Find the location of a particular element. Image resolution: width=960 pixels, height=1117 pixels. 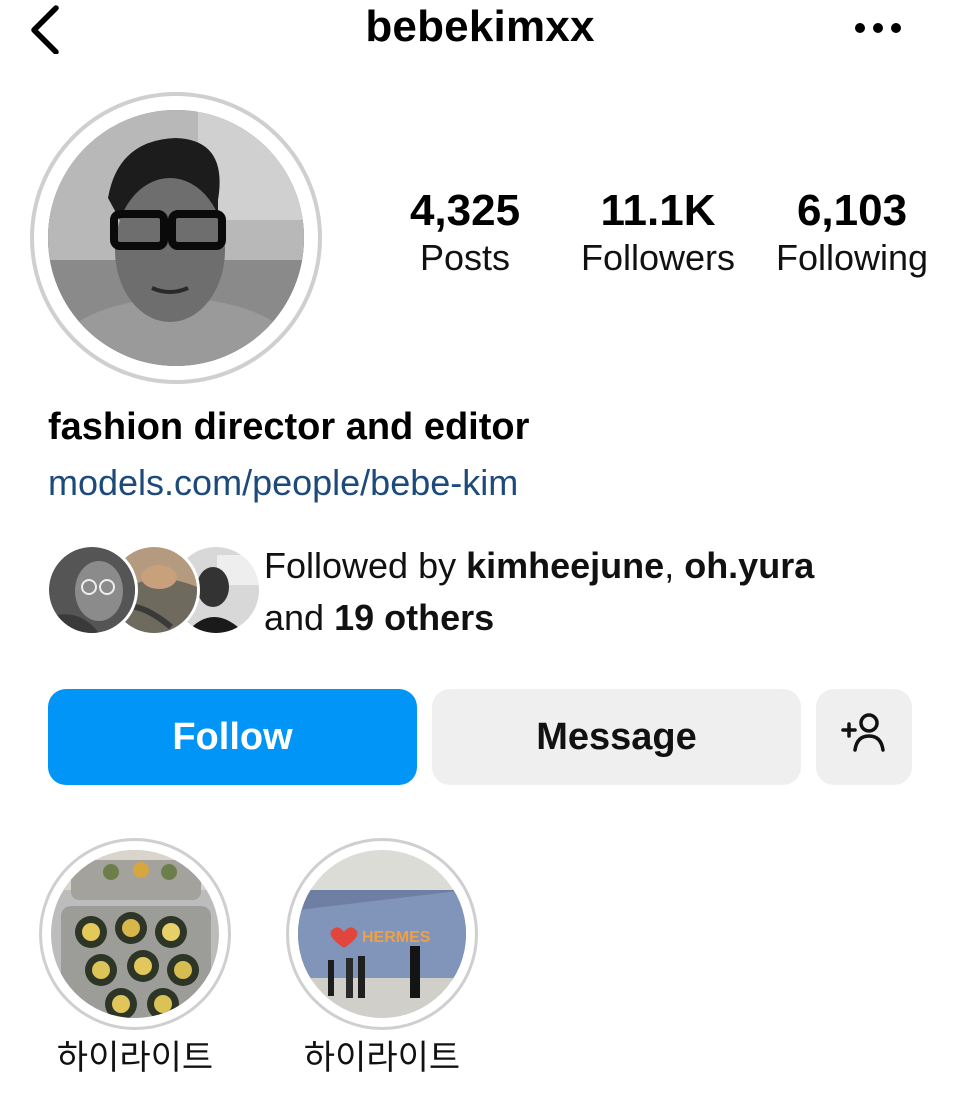

followers-count: 11.1K is located at coordinates (658, 210).